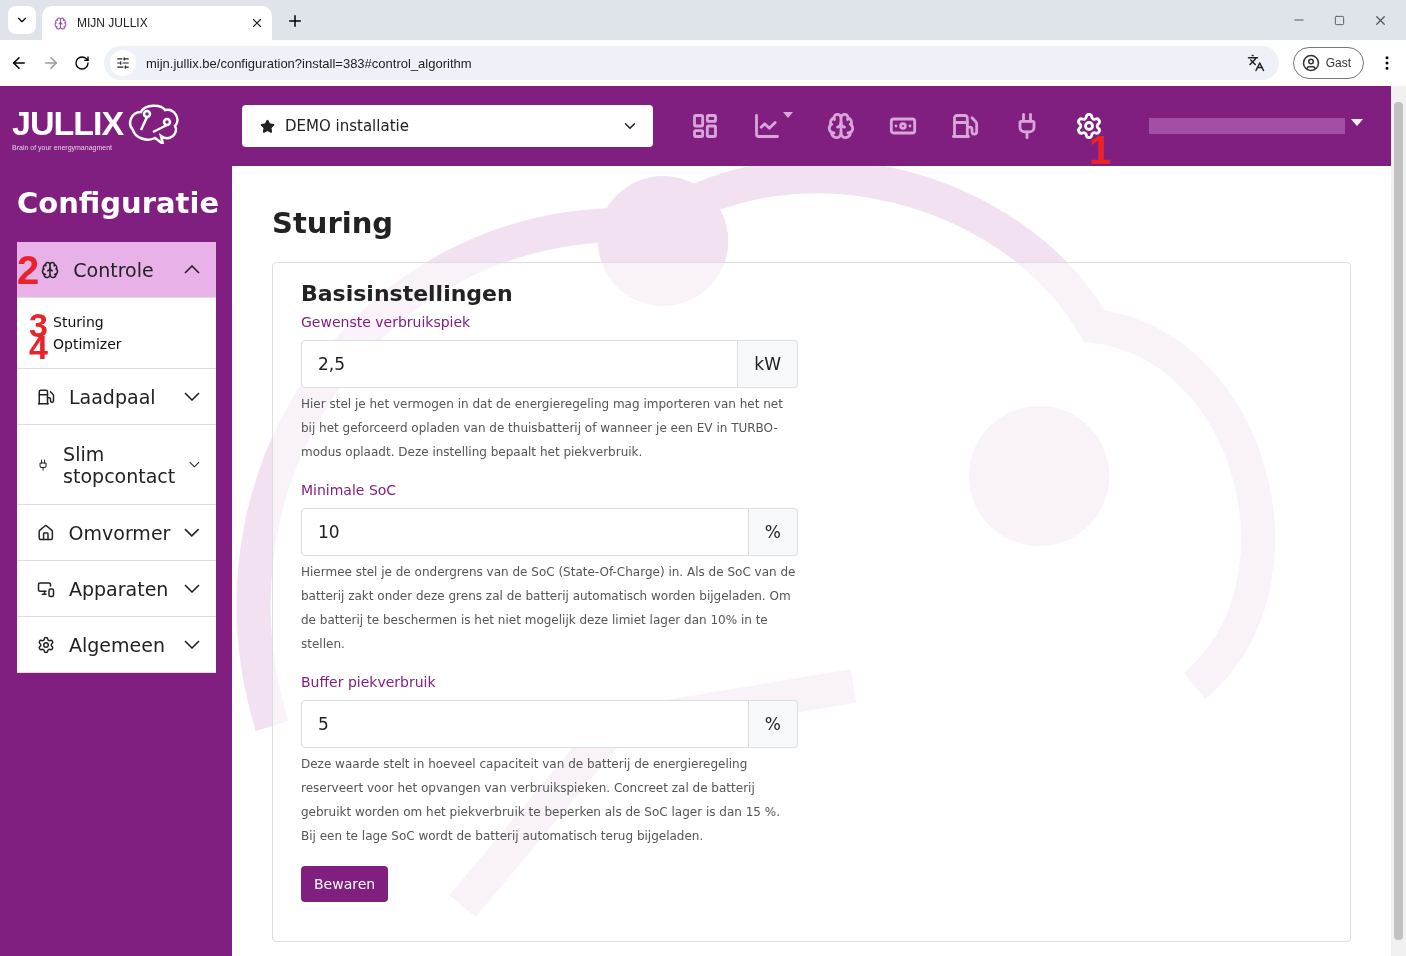 This screenshot has height=956, width=1406. Describe the element at coordinates (369, 682) in the screenshot. I see `field-label: Buffer piekverbruik` at that location.